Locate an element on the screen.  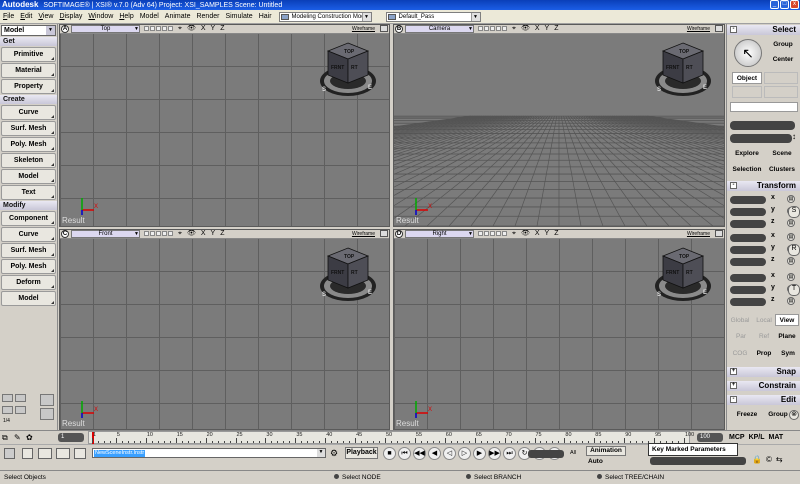
mat-tab: MAT is located at coordinates (776, 438).